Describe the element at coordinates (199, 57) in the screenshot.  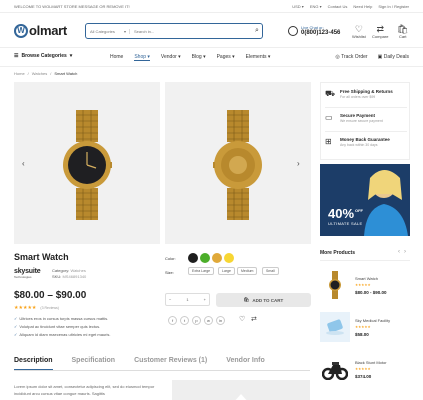
I see `nav-blog: Blog ▾` at that location.